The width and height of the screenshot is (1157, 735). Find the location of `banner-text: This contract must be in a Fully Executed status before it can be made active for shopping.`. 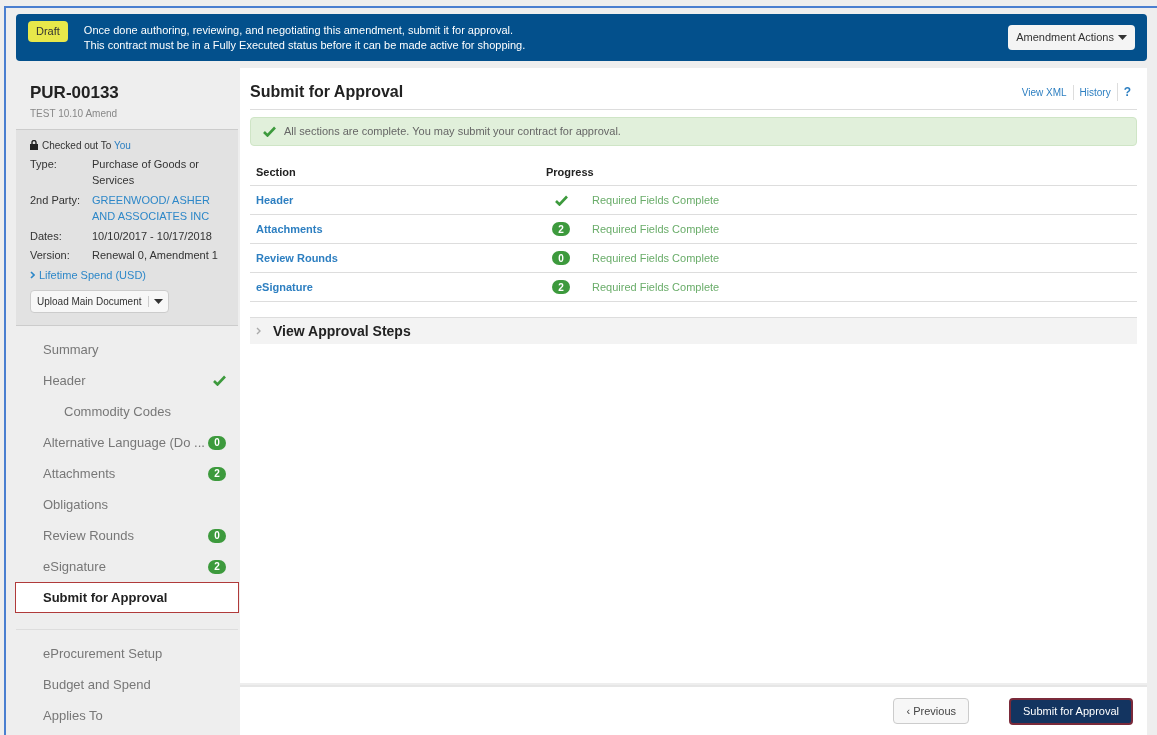

banner-text: This contract must be in a Fully Executed status before it can be made active for shopping. is located at coordinates (305, 45).